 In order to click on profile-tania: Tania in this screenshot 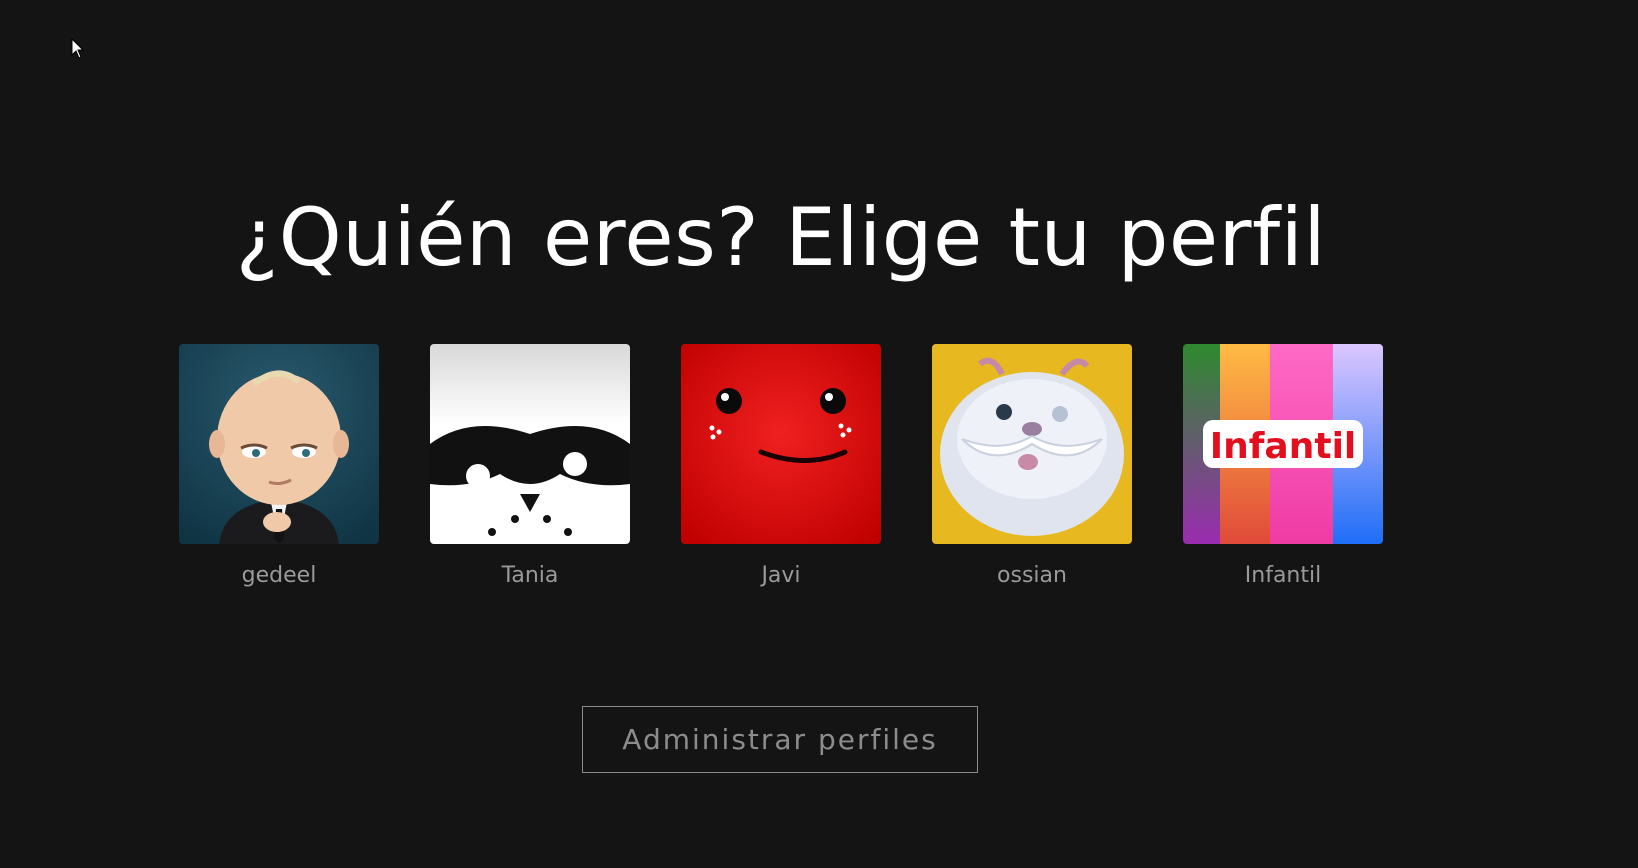, I will do `click(530, 467)`.